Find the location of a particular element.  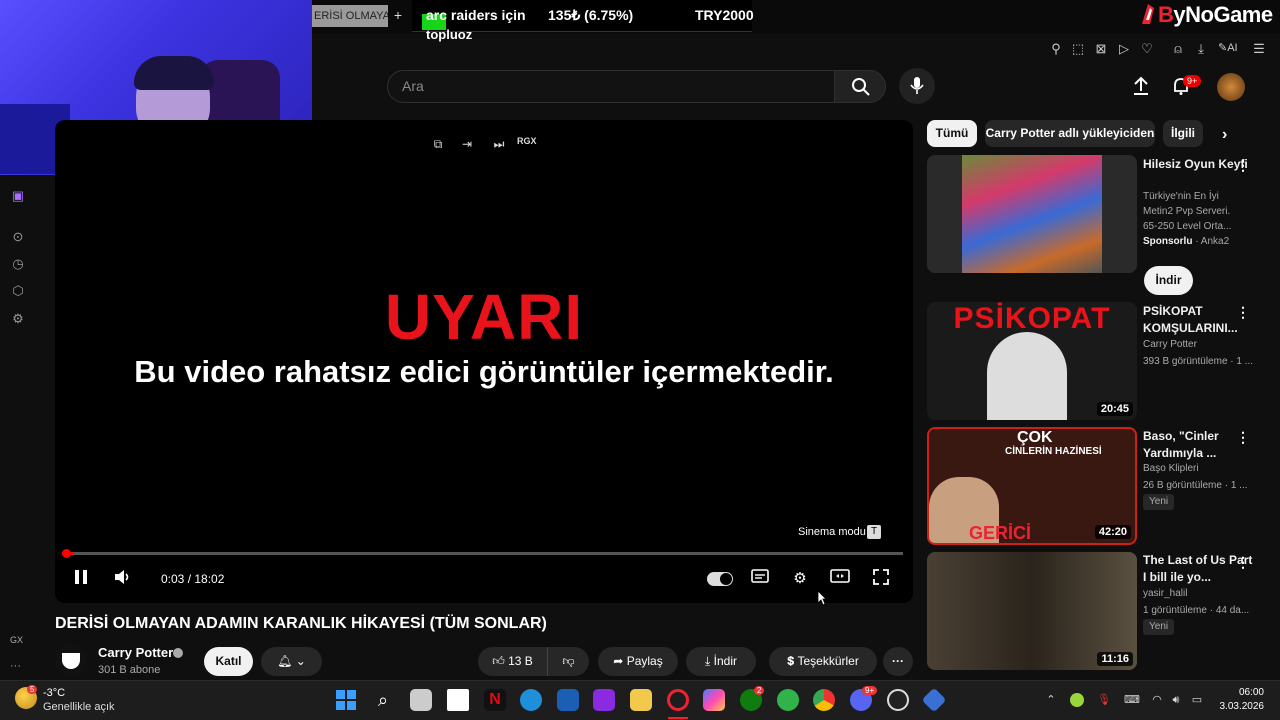

ticker-item: TRY2000 is located at coordinates (724, 15).